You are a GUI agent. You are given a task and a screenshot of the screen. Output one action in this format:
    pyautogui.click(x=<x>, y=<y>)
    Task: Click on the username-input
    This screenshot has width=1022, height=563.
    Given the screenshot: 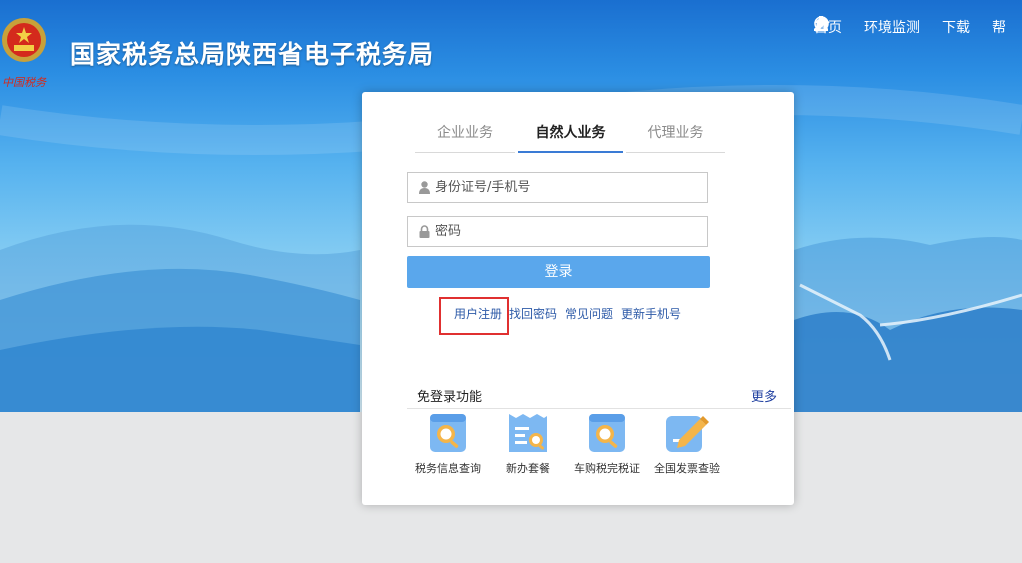 What is the action you would take?
    pyautogui.click(x=555, y=187)
    